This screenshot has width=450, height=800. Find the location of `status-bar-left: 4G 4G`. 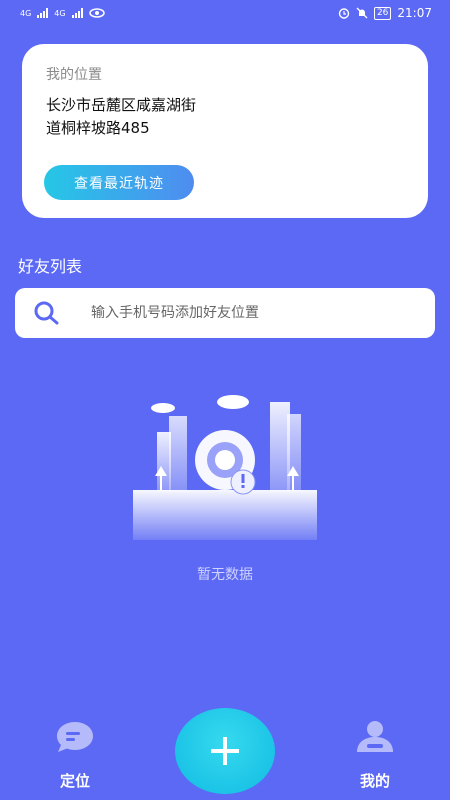

status-bar-left: 4G 4G is located at coordinates (62, 13).